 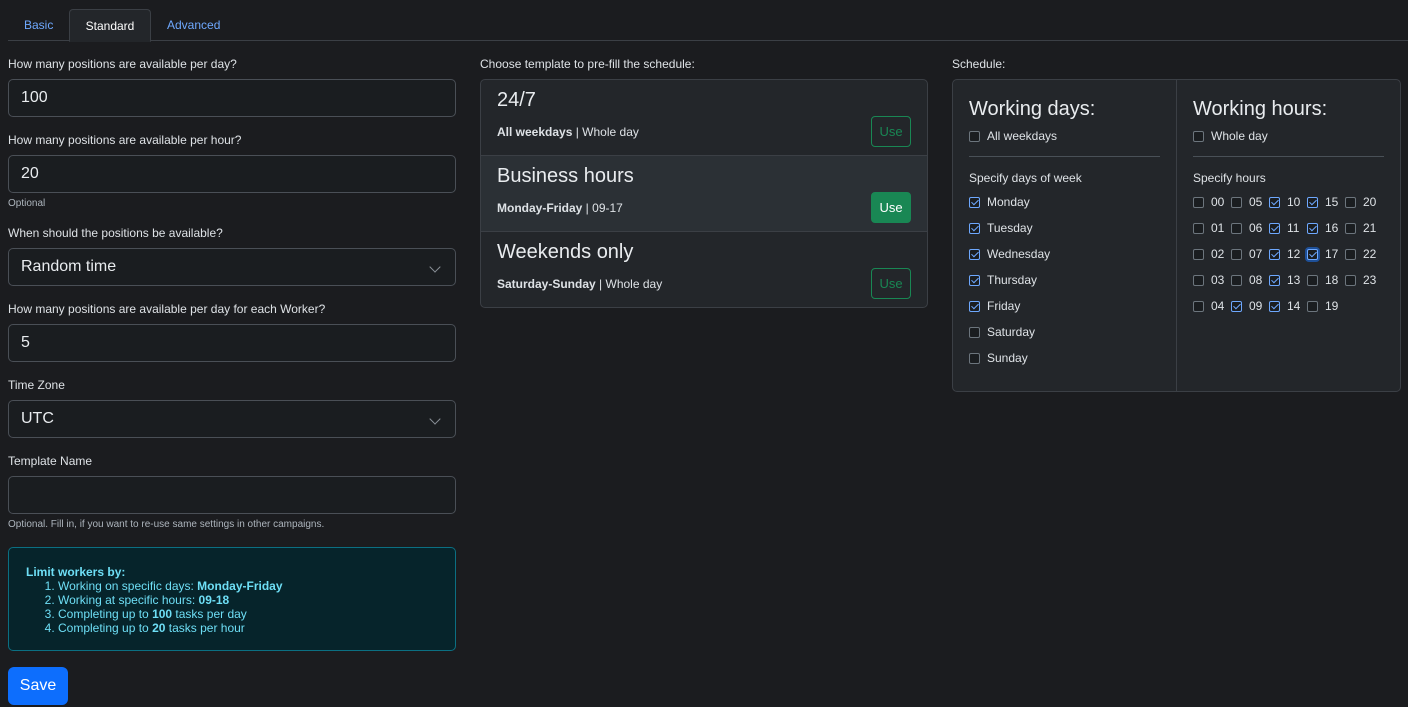 I want to click on working-days-title: Working days:, so click(x=1032, y=109).